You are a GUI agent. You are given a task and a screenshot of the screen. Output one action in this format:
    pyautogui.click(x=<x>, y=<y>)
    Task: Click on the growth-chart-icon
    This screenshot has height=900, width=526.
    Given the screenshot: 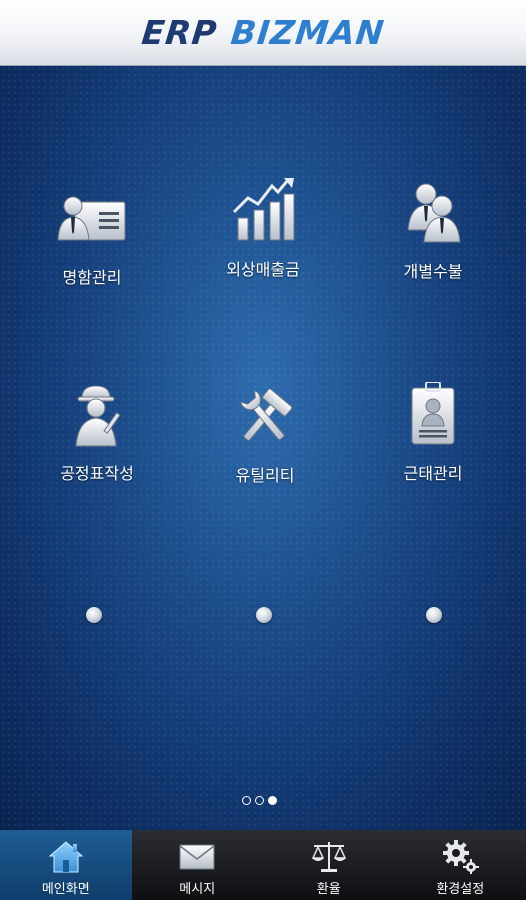 What is the action you would take?
    pyautogui.click(x=263, y=209)
    